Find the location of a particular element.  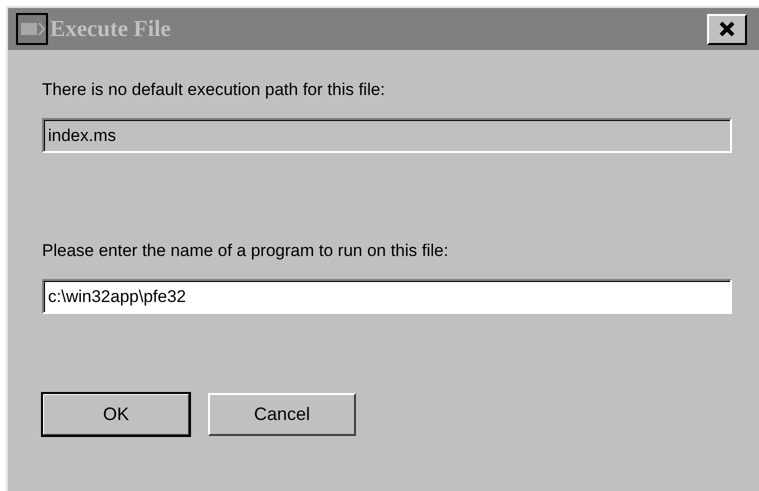

close-icon is located at coordinates (727, 29).